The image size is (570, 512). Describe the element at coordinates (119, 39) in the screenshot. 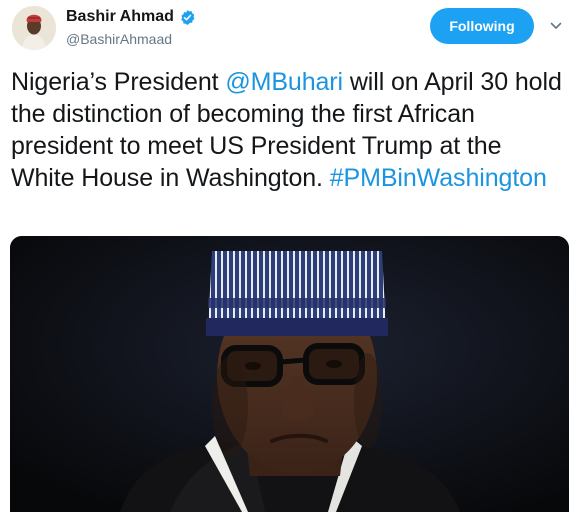

I see `user-handle: @BashirAhmaad` at that location.